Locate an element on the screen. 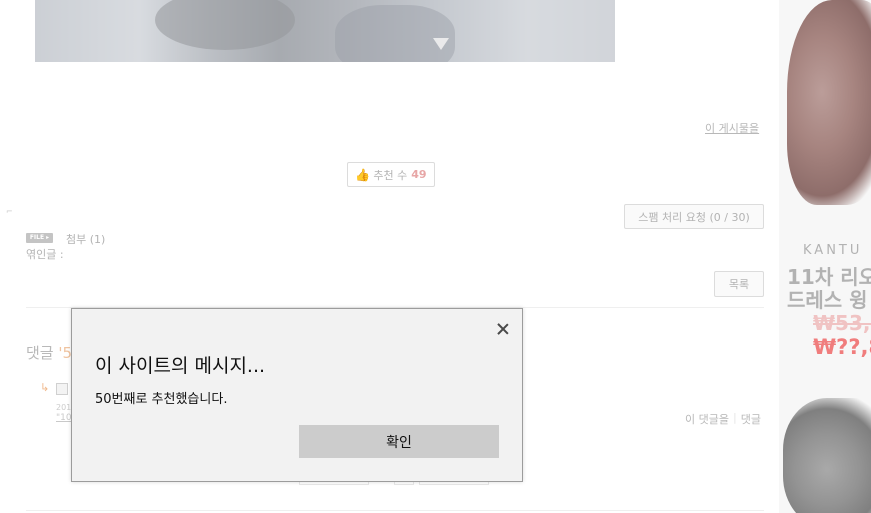  ad-brand: KANTU is located at coordinates (833, 250).